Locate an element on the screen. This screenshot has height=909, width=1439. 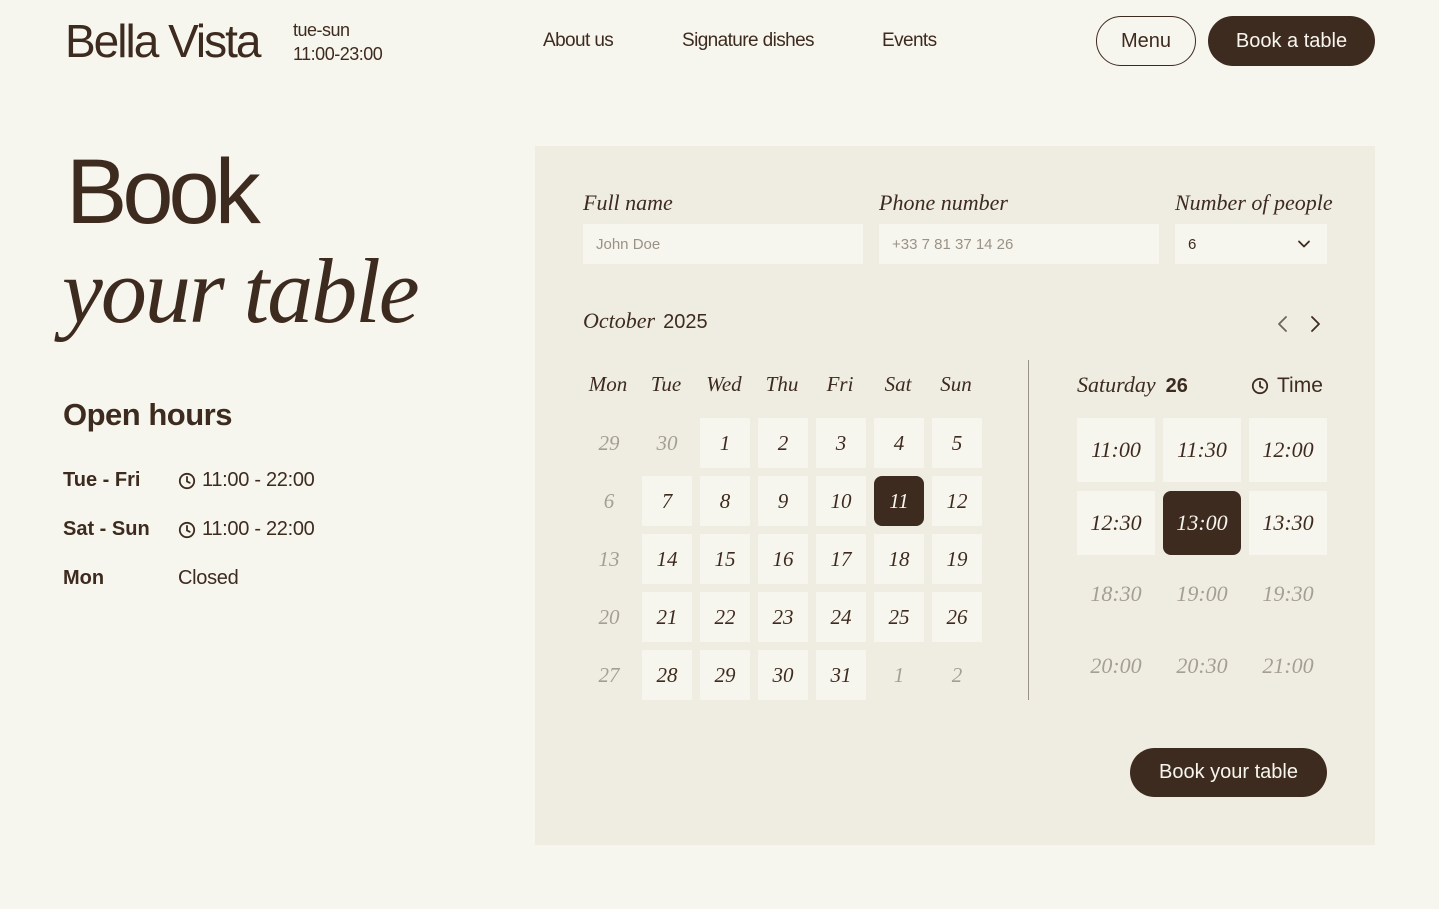
calendar-day: 27 is located at coordinates (609, 674).